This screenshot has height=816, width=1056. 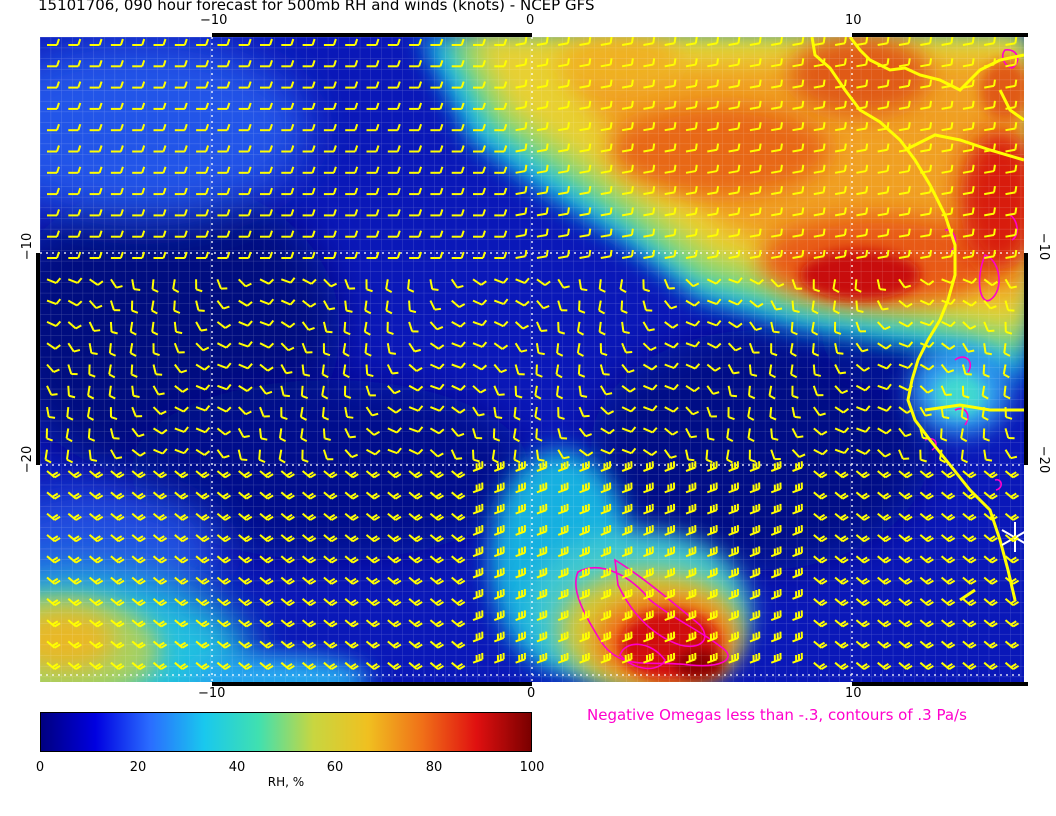 I want to click on colorbar-tick: 40, so click(x=237, y=767).